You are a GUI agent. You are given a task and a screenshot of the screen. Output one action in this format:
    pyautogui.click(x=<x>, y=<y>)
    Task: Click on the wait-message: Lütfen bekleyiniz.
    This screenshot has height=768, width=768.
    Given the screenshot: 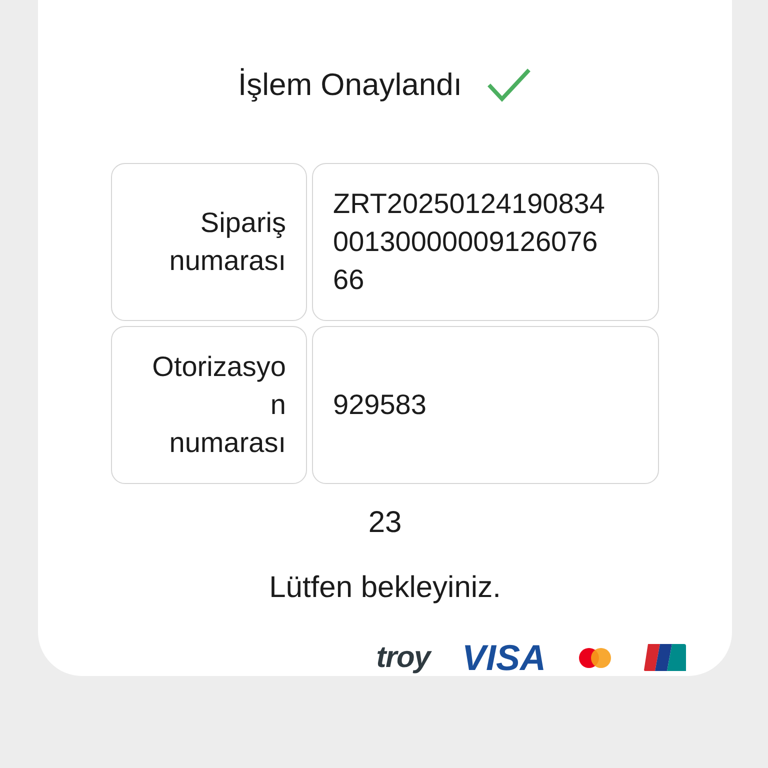 What is the action you would take?
    pyautogui.click(x=385, y=588)
    